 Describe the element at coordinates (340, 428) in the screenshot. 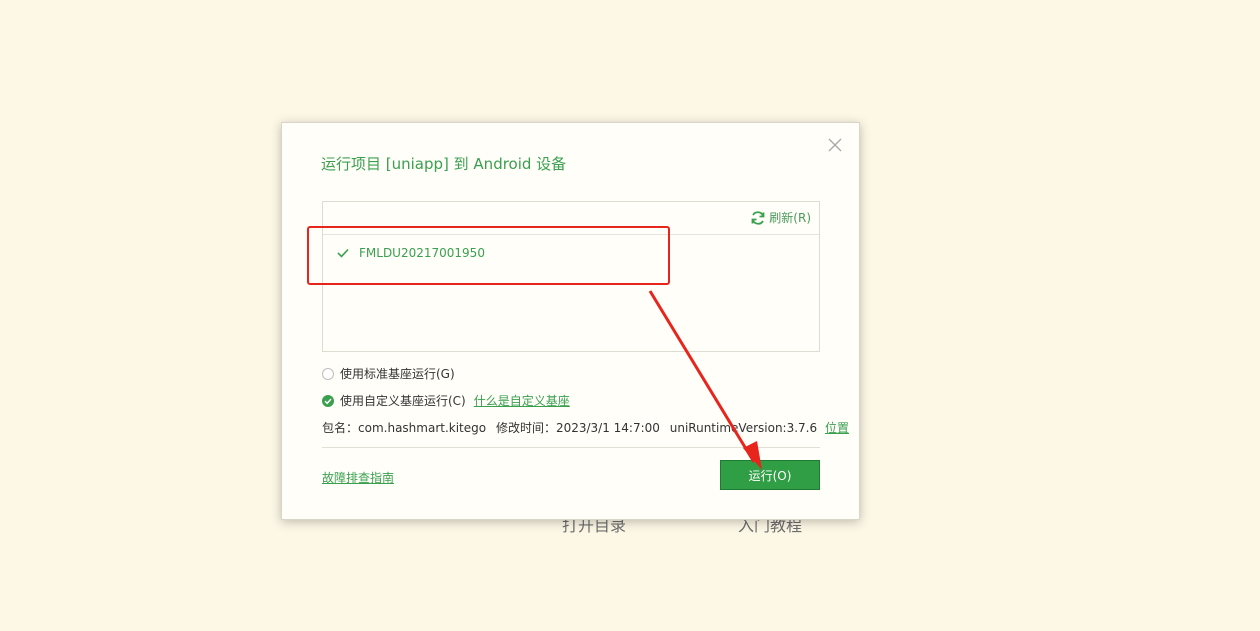

I see `package-label: 包名：` at that location.